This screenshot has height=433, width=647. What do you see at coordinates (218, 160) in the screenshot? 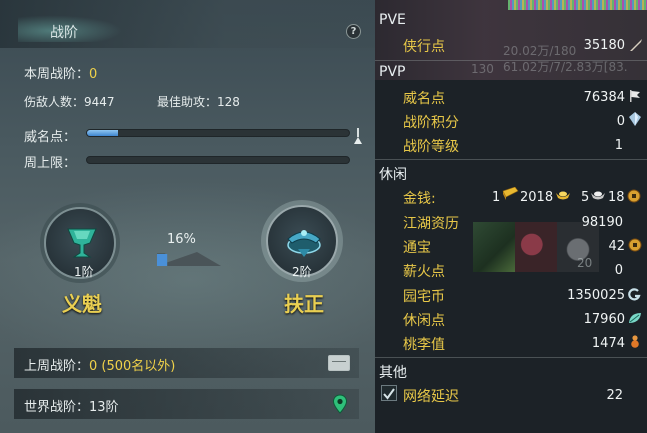
I see `weekly-cap-progress-bar` at bounding box center [218, 160].